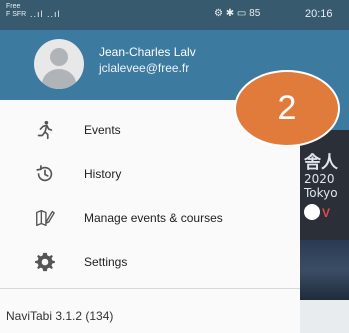  I want to click on map-edit-icon, so click(45, 218).